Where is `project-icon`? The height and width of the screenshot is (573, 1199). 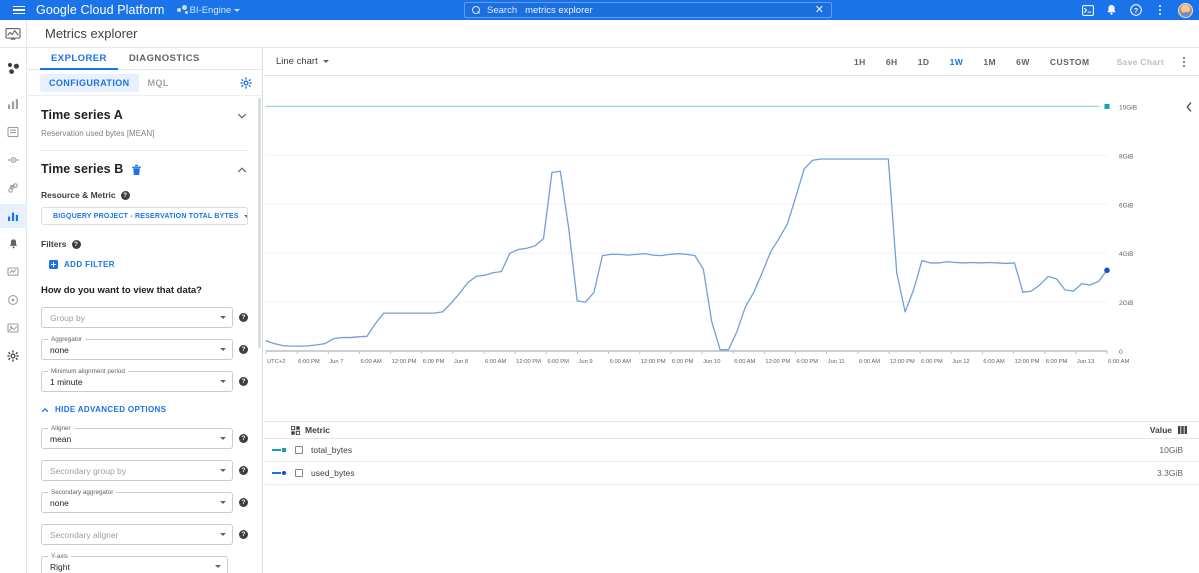
project-icon is located at coordinates (181, 10).